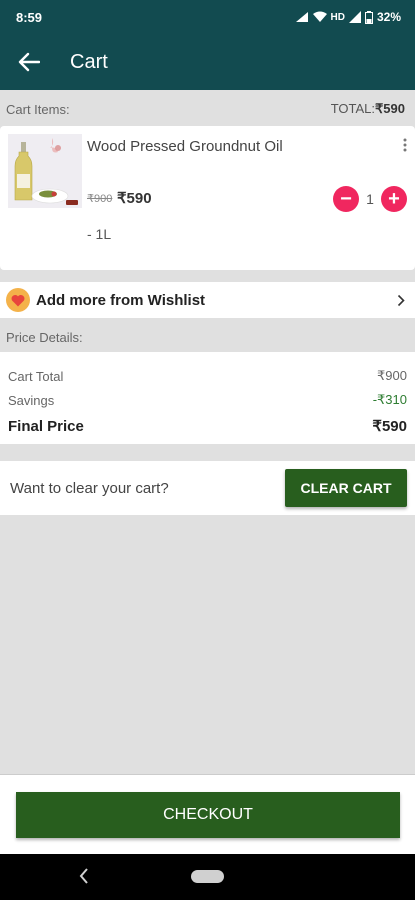  Describe the element at coordinates (368, 17) in the screenshot. I see `battery-icon` at that location.